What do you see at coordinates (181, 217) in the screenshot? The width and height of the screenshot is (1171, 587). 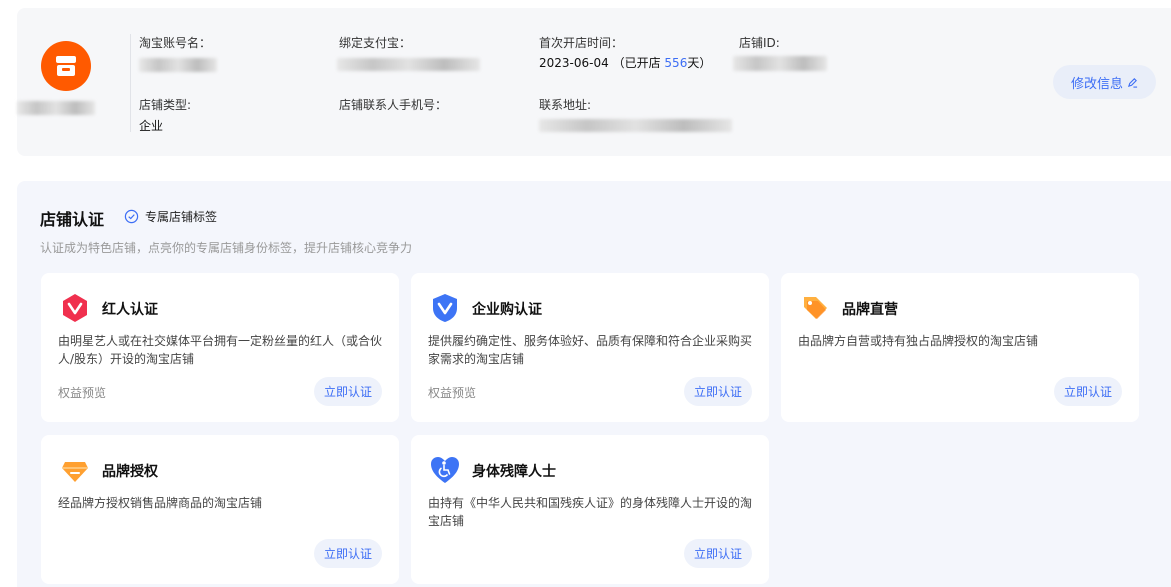 I see `exclusive-tag-label: 专属店铺标签` at bounding box center [181, 217].